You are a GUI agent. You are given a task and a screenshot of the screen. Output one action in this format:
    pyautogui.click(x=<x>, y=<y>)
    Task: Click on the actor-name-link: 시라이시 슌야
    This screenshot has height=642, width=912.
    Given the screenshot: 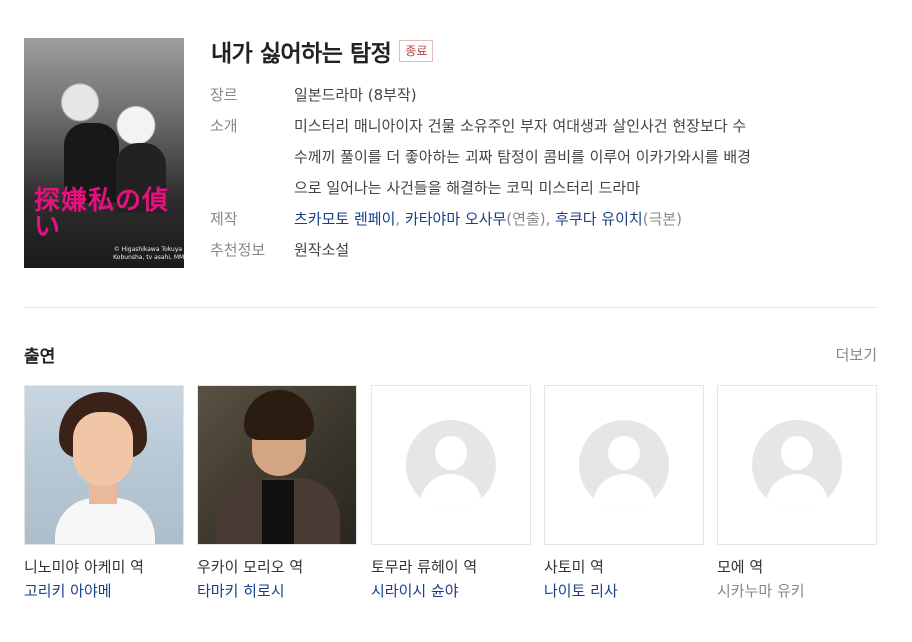 What is the action you would take?
    pyautogui.click(x=451, y=591)
    